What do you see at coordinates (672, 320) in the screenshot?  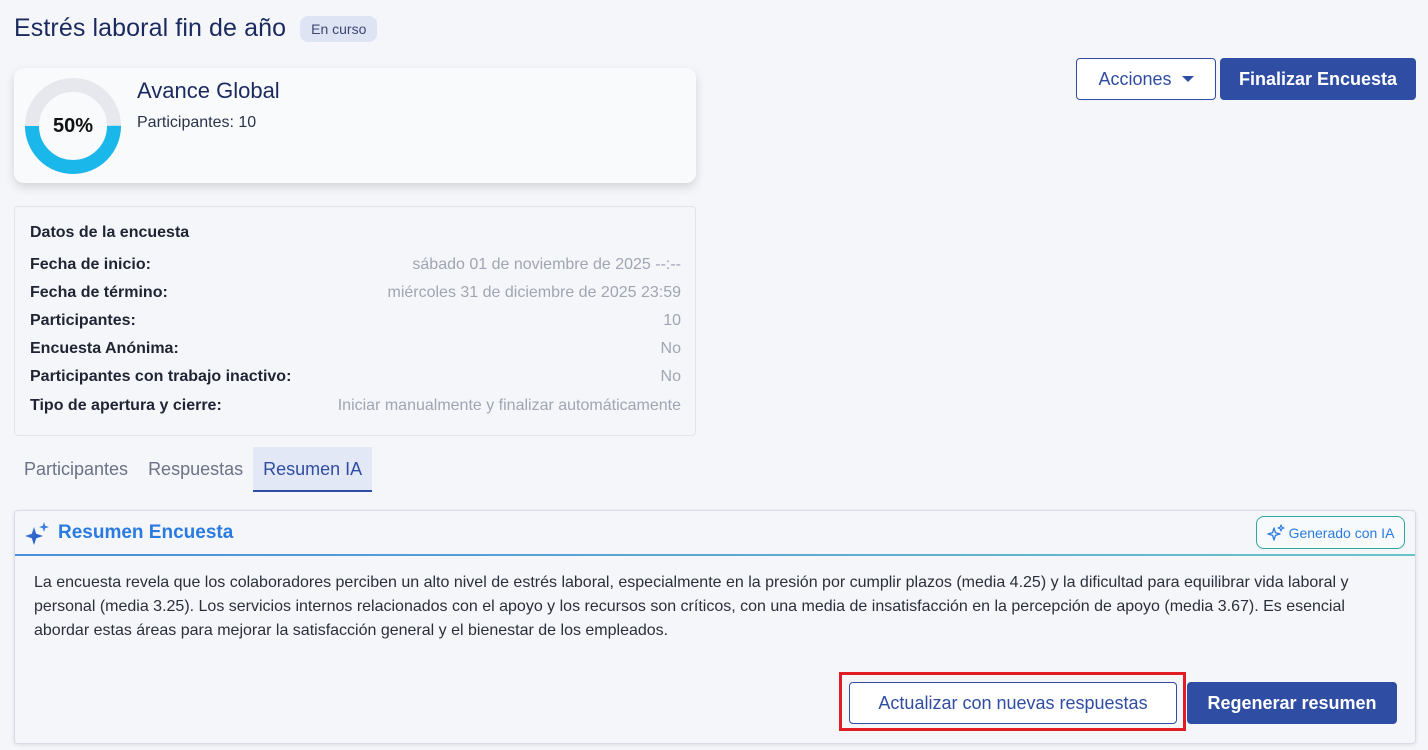 I see `data-value: 10` at bounding box center [672, 320].